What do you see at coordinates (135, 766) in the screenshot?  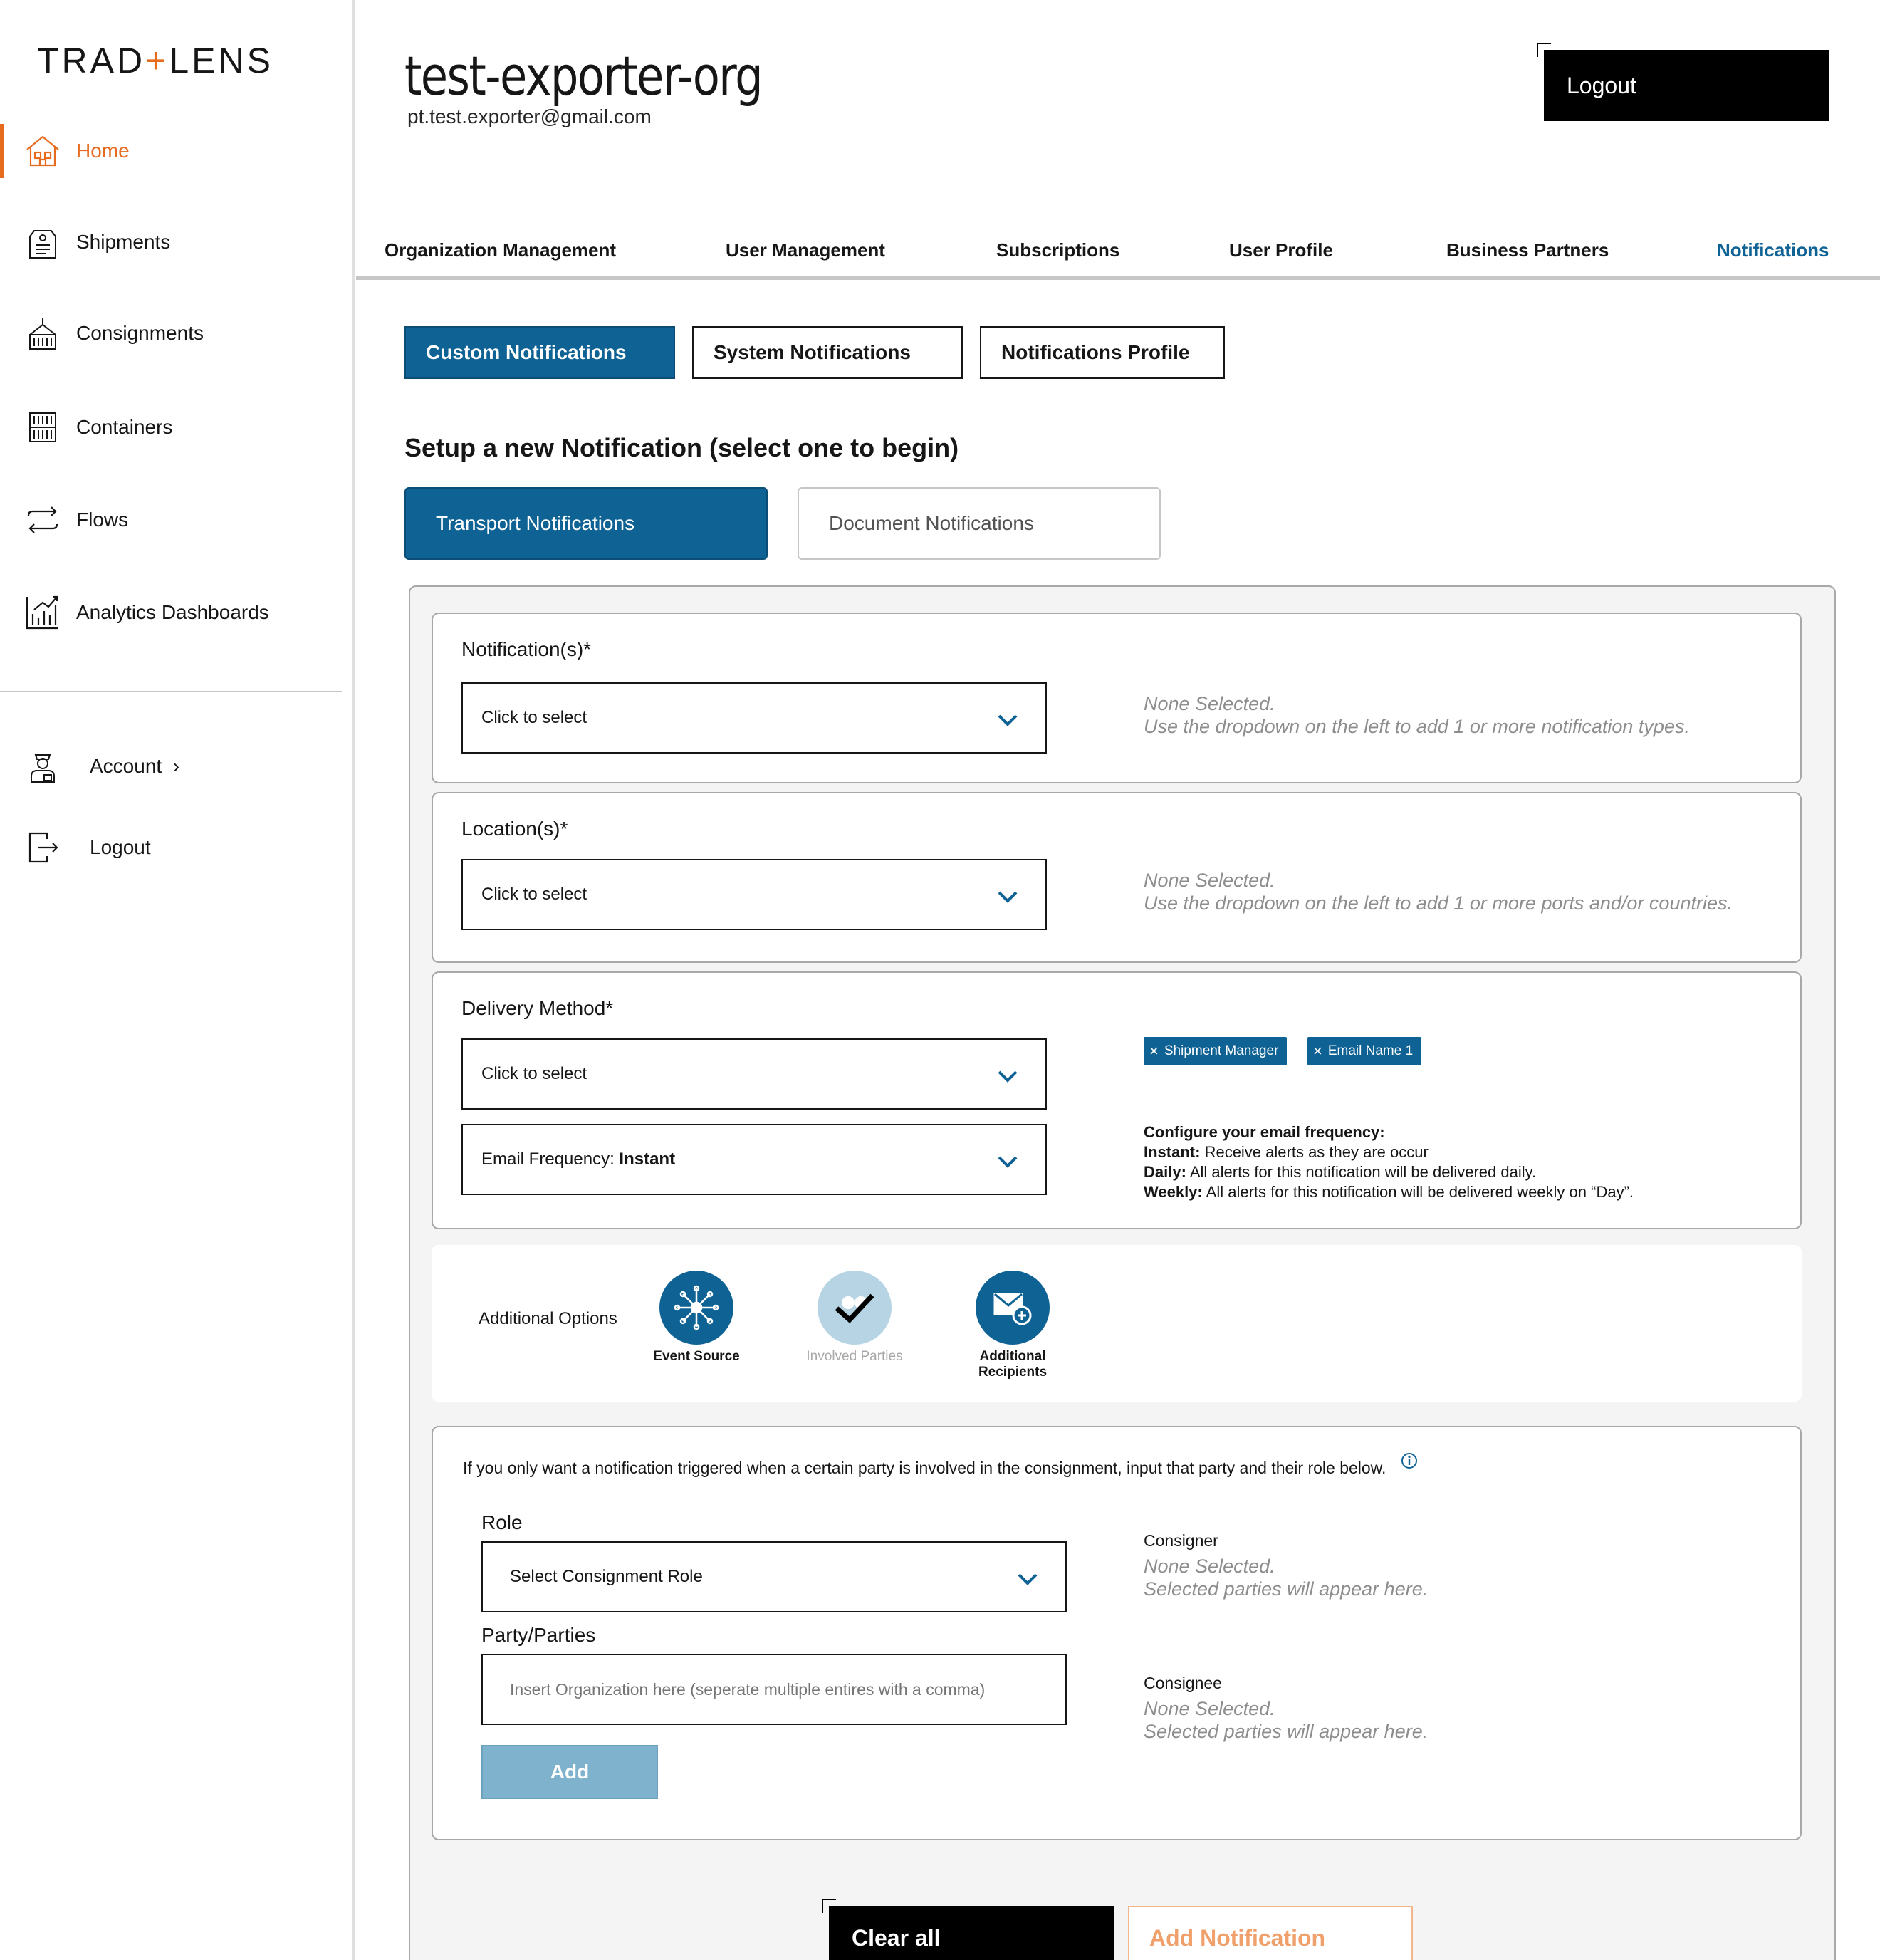 I see `sidebar-item-label: Account ›` at bounding box center [135, 766].